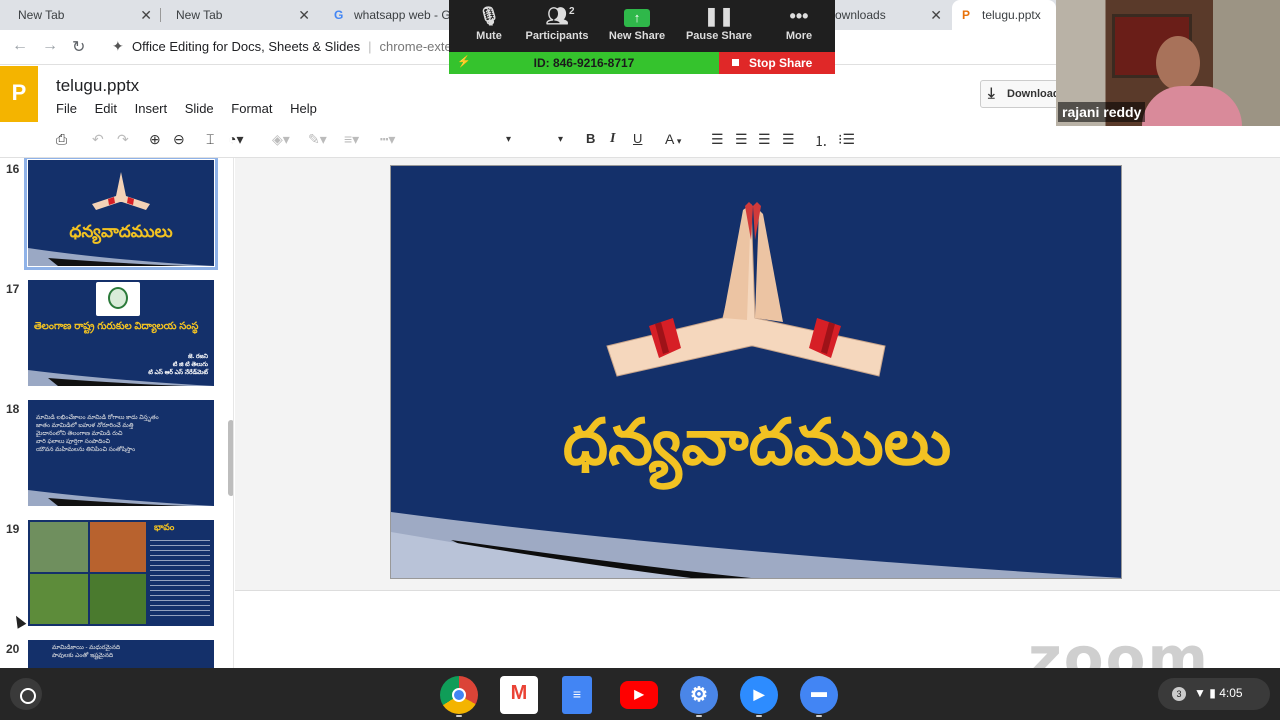  What do you see at coordinates (303, 108) in the screenshot?
I see `menu-help: Help` at bounding box center [303, 108].